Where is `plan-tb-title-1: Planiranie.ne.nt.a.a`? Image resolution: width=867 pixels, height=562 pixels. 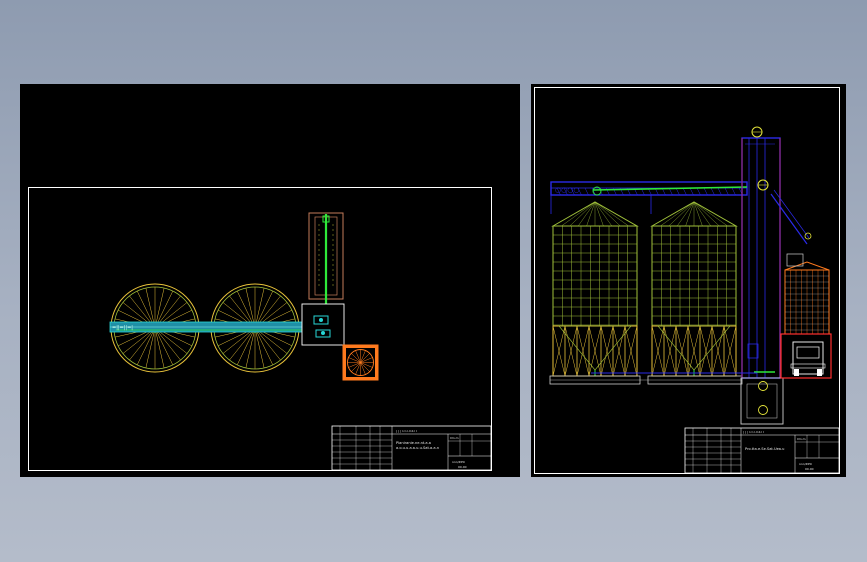
plan-tb-title-1: Planiranie.ne.nt.a.a is located at coordinates (413, 443).